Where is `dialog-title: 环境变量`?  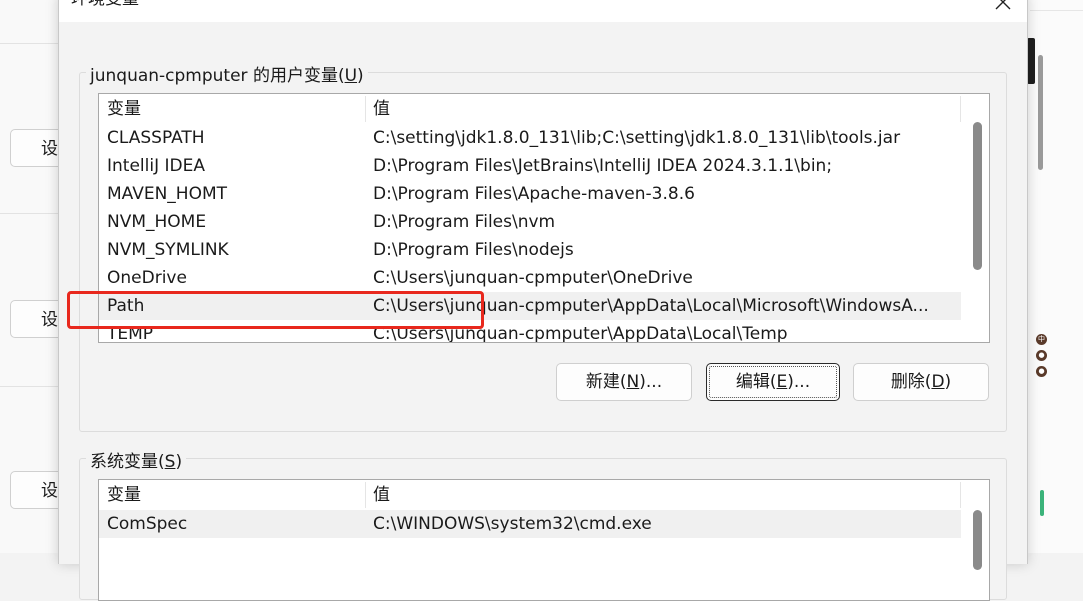
dialog-title: 环境变量 is located at coordinates (105, 4).